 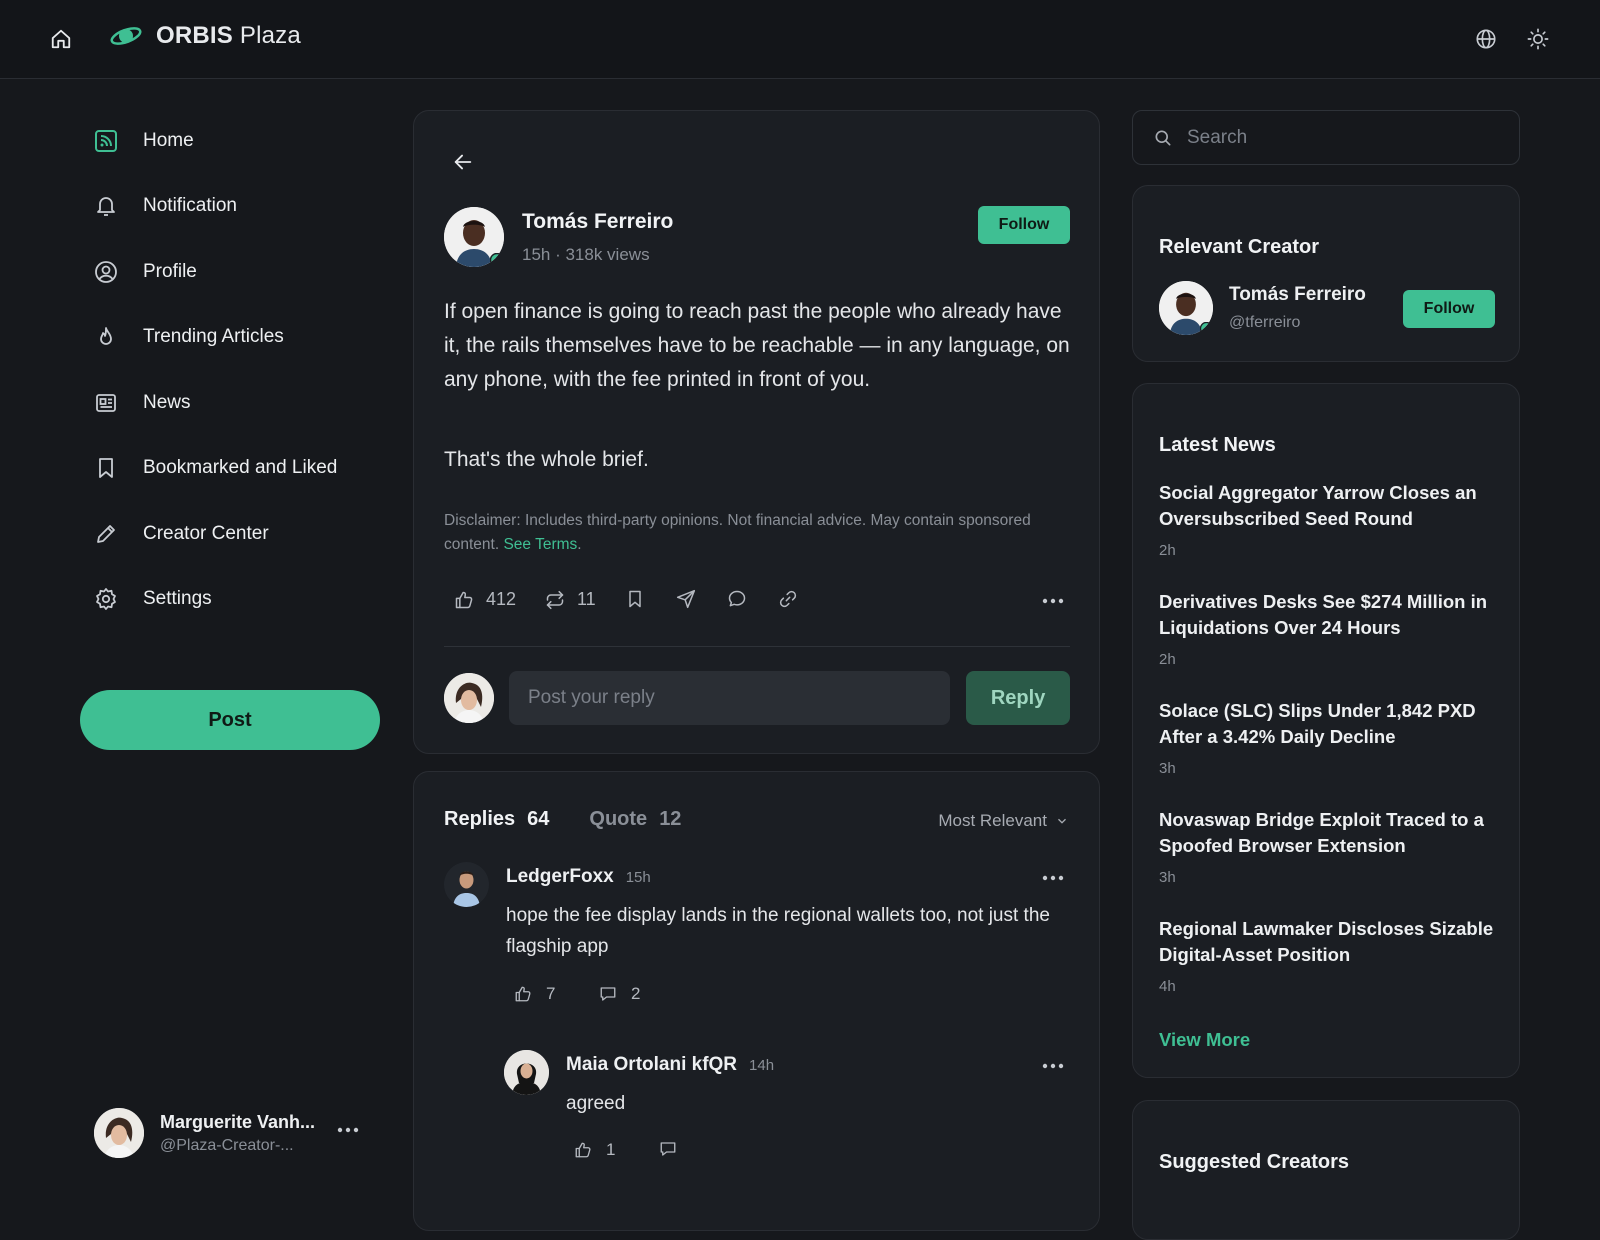 What do you see at coordinates (558, 237) in the screenshot?
I see `post-author: Tomás Ferreiro 15h · 318k views` at bounding box center [558, 237].